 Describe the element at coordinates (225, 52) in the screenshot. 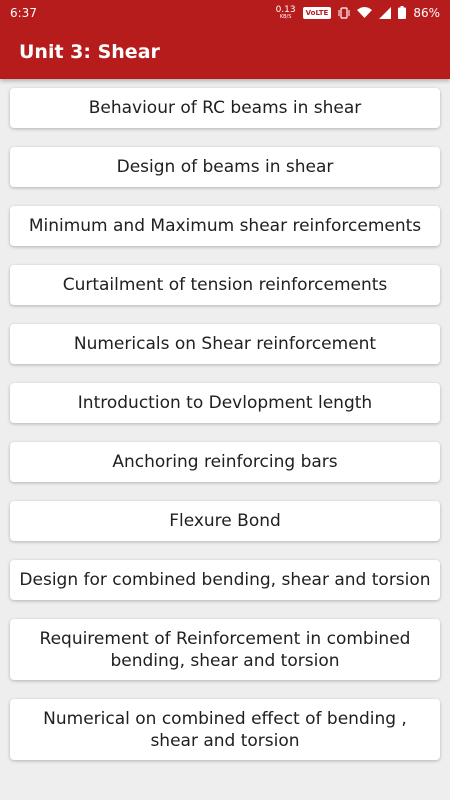

I see `app-bar: Unit 3: Shear` at that location.